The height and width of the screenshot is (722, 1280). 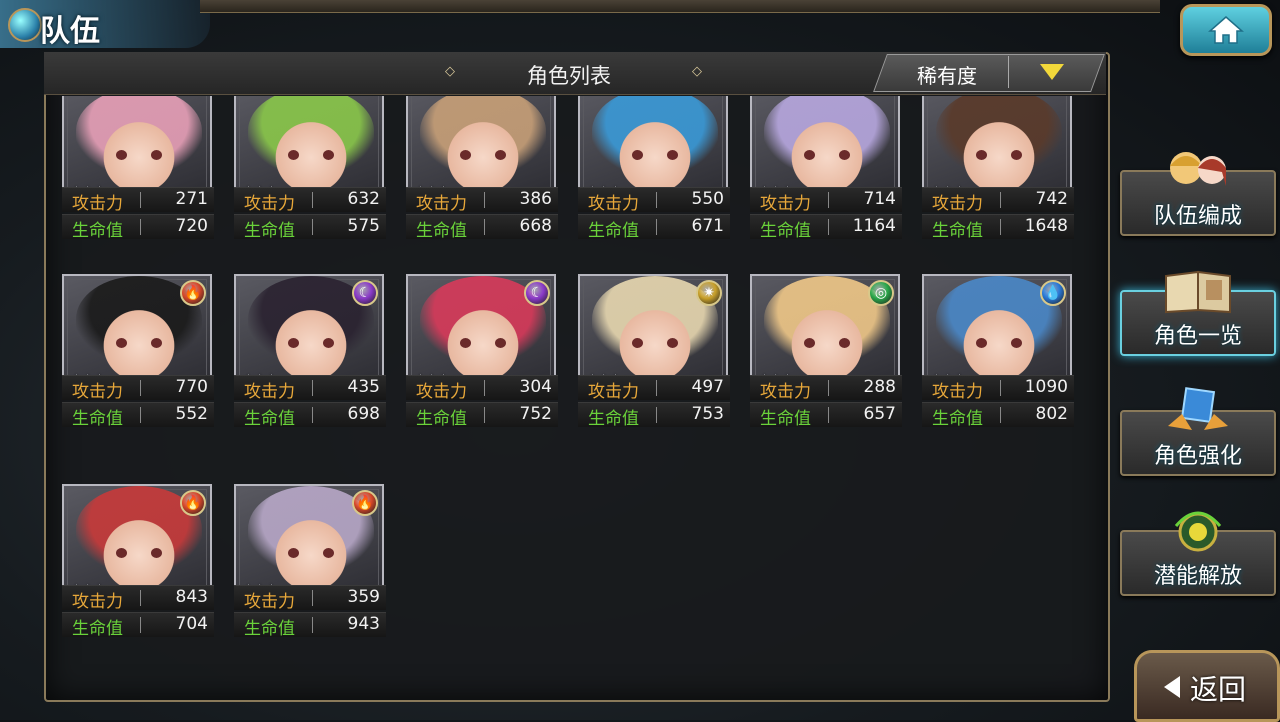 What do you see at coordinates (70, 31) in the screenshot?
I see `screen-title: 队伍` at bounding box center [70, 31].